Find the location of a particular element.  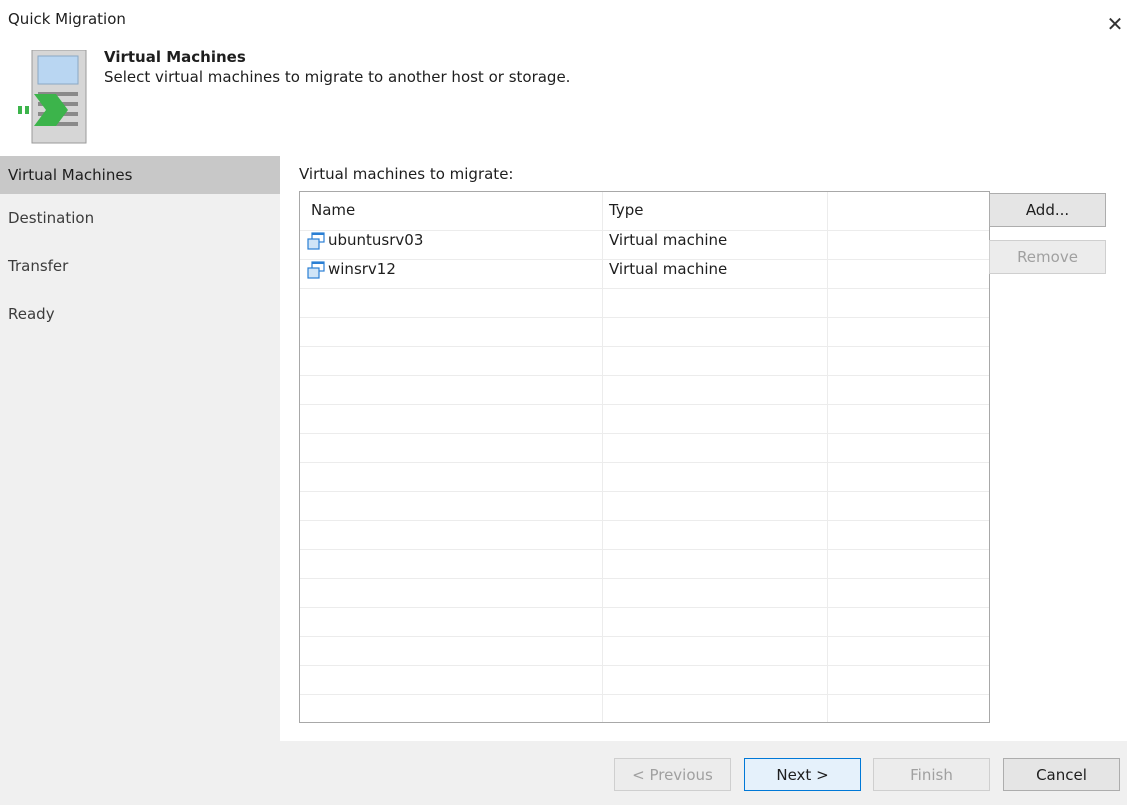

cancel-button: Cancel is located at coordinates (1061, 774).